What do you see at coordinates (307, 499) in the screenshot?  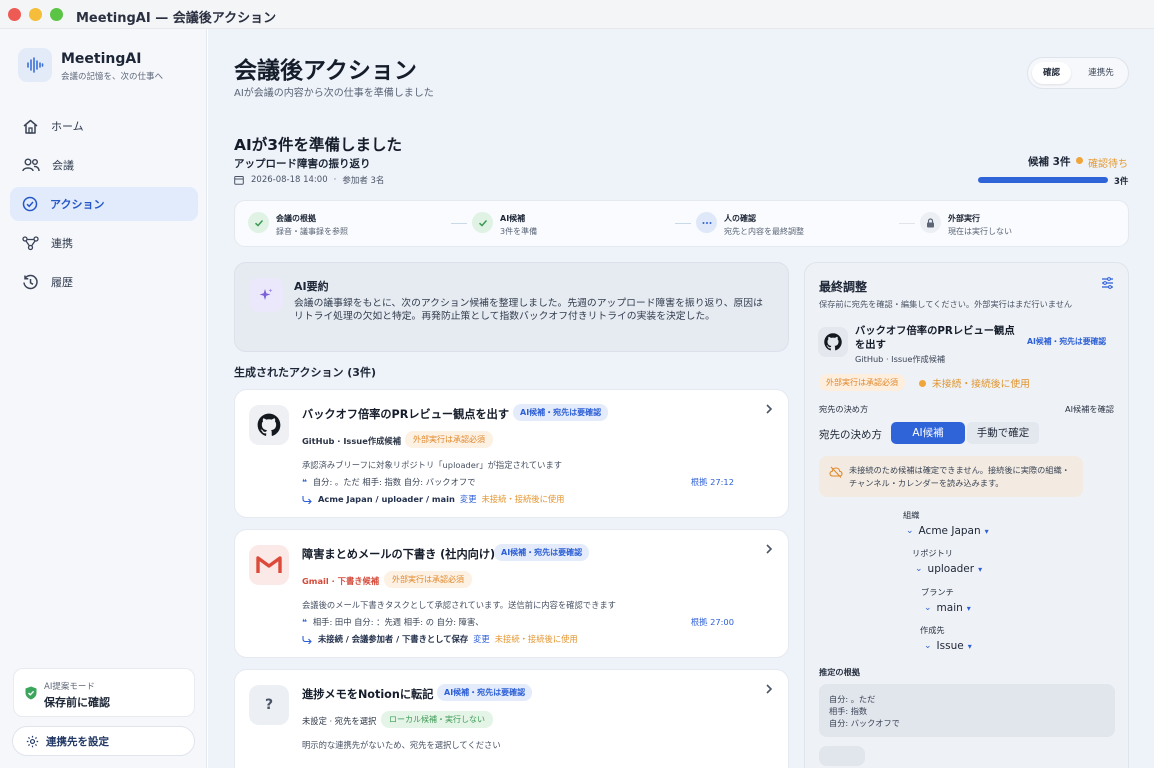 I see `forward-arrow-icon` at bounding box center [307, 499].